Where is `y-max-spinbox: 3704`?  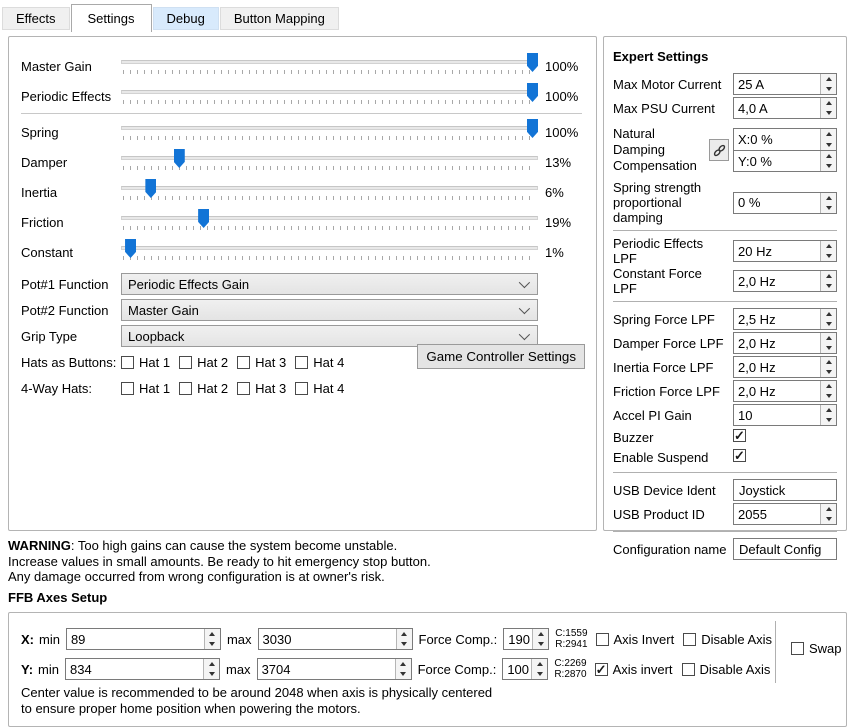 y-max-spinbox: 3704 is located at coordinates (334, 669).